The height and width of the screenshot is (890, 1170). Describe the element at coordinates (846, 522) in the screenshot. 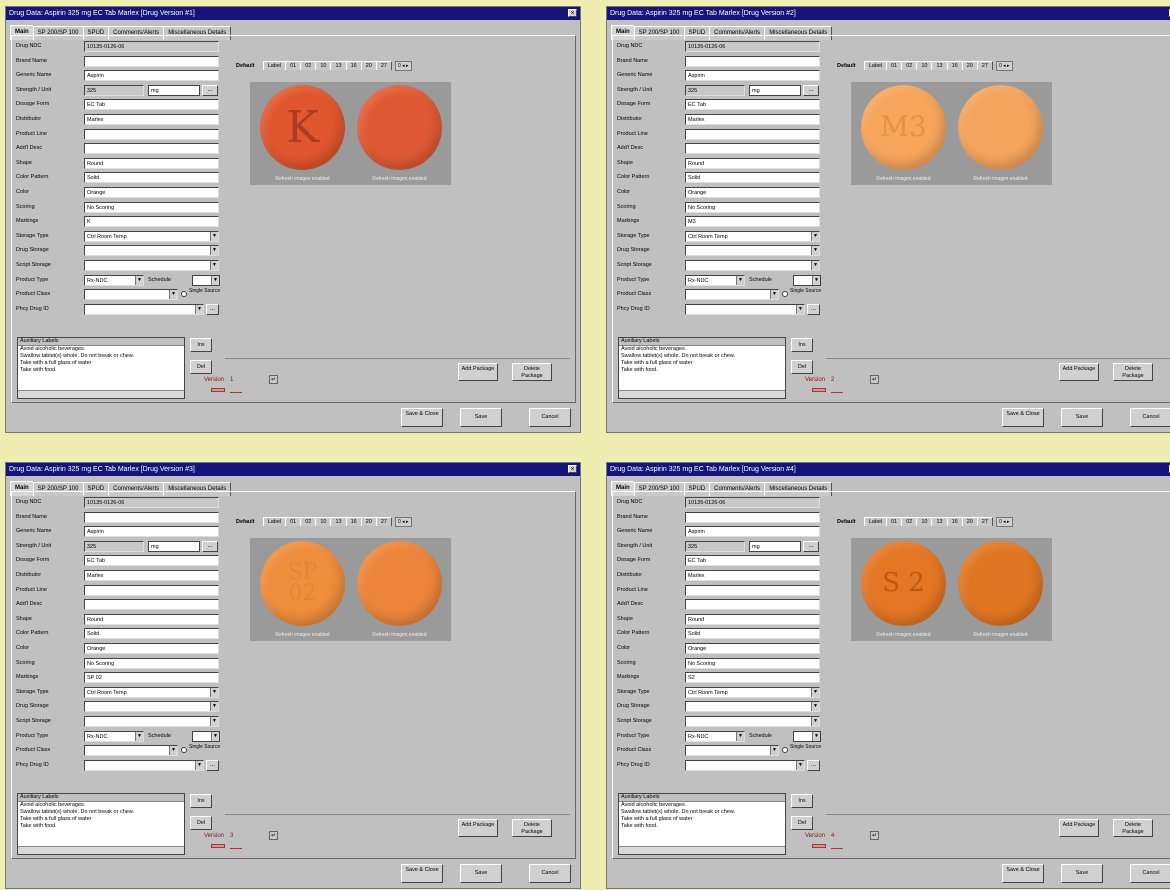

I see `package-tab-default: Default` at that location.